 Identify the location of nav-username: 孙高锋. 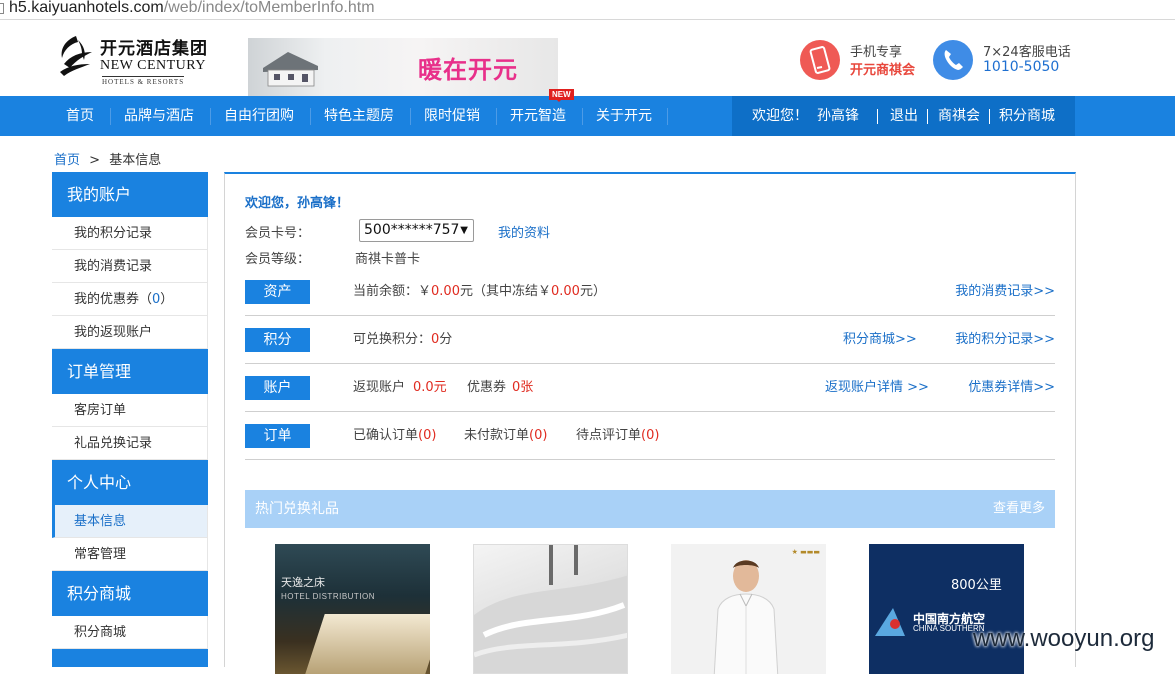
(838, 116).